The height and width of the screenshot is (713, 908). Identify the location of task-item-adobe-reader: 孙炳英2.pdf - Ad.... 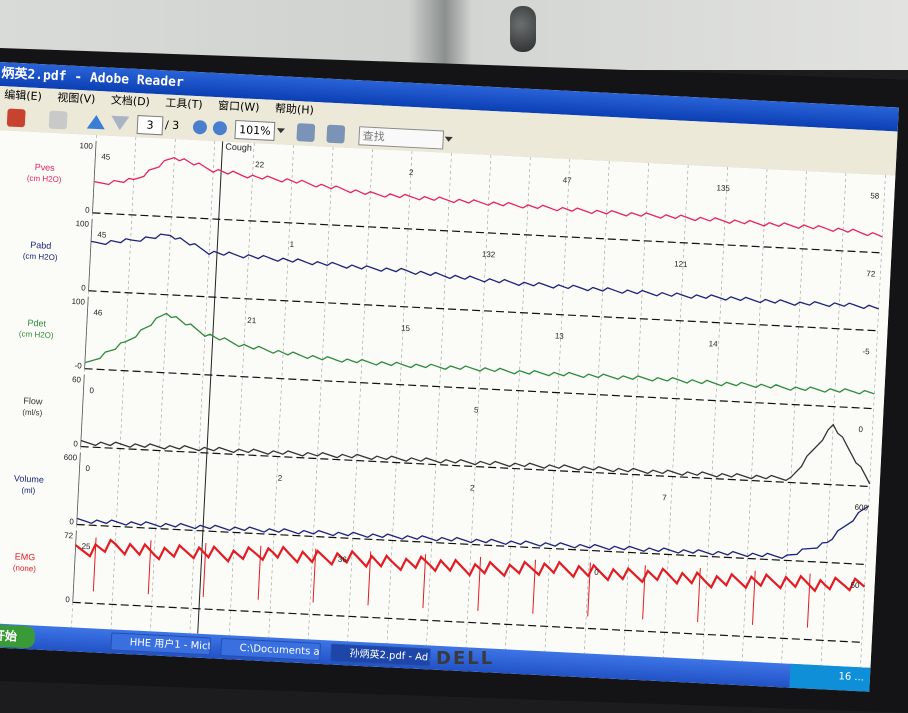
(380, 655).